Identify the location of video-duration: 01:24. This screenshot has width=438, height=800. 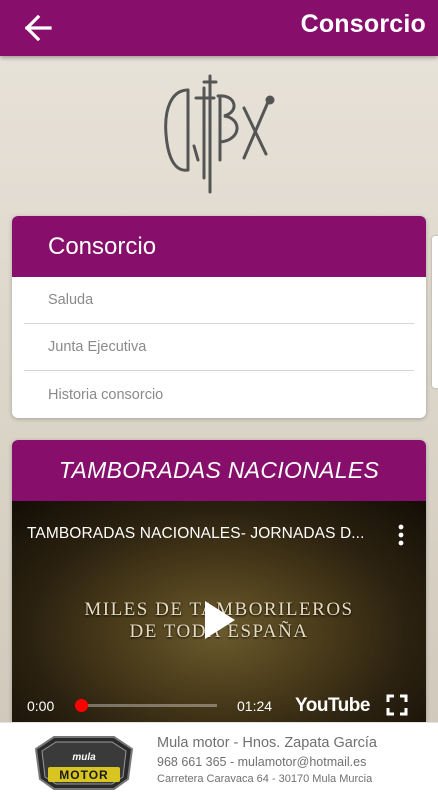
(255, 706).